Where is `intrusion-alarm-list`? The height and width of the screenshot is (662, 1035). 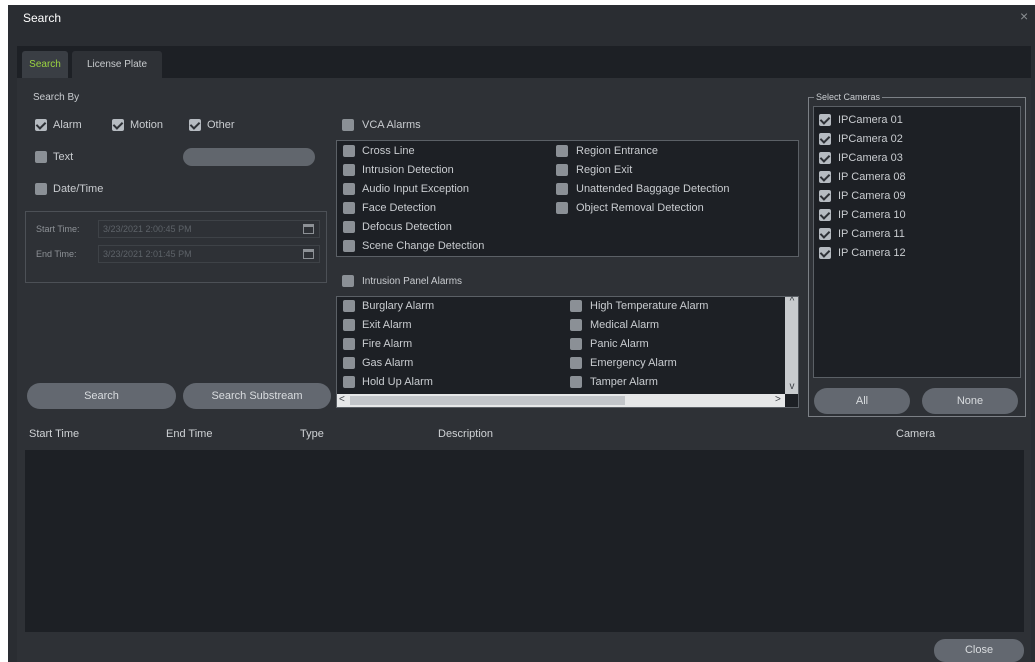 intrusion-alarm-list is located at coordinates (567, 352).